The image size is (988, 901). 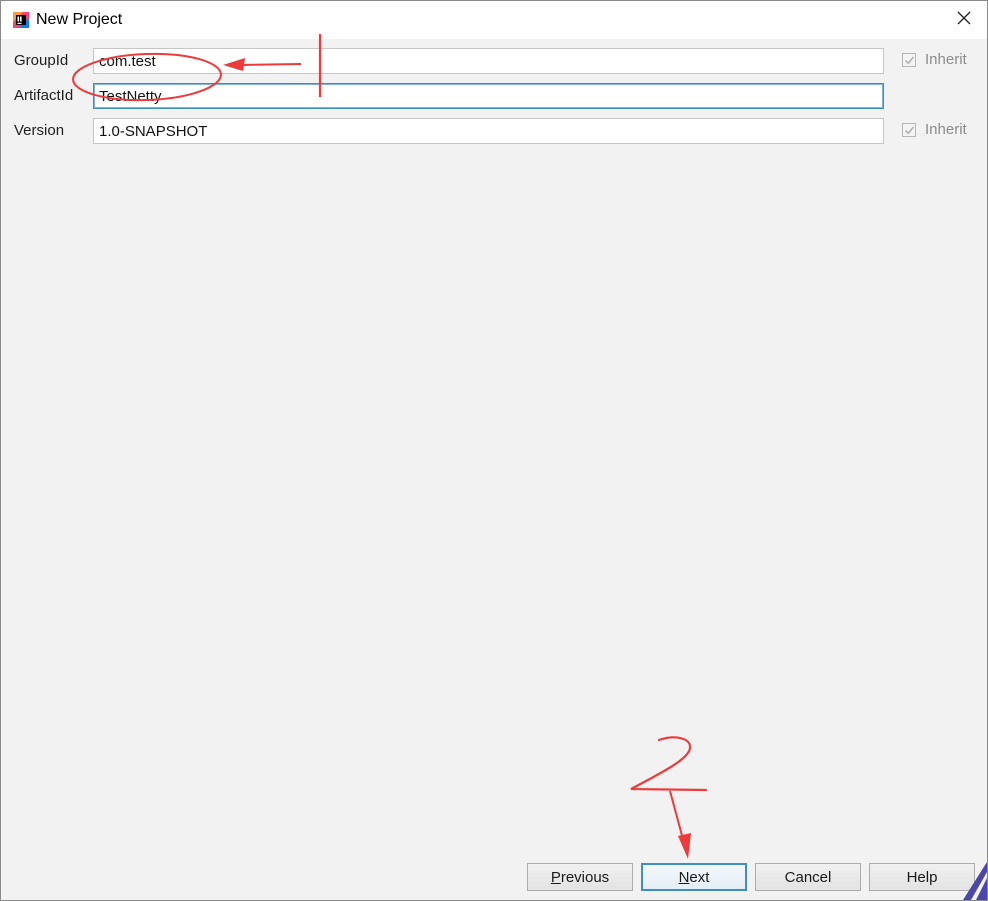 I want to click on version-inherit-checkbox: Inherit, so click(x=934, y=129).